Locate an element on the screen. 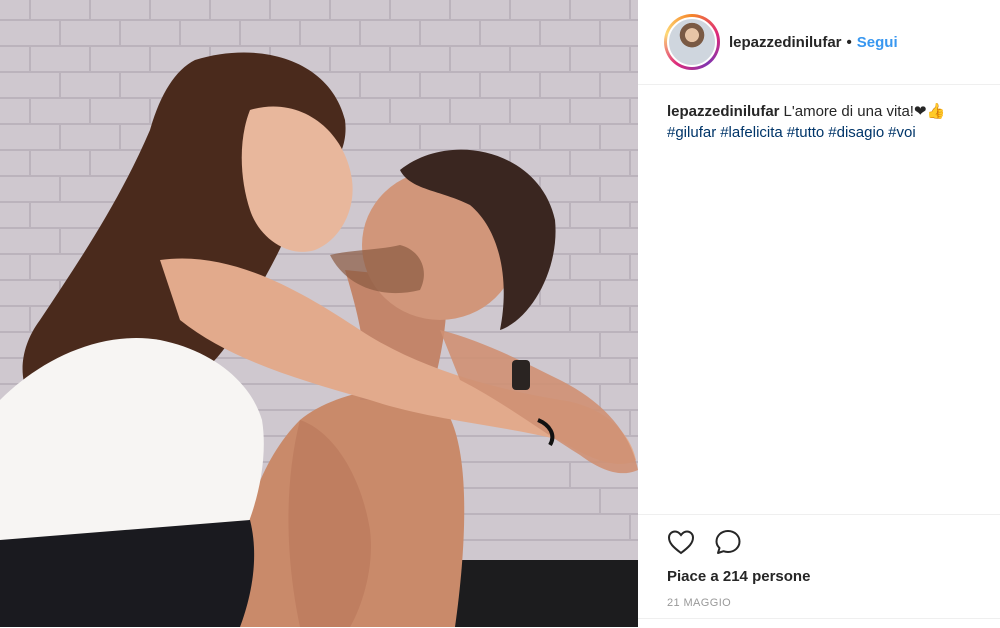 This screenshot has width=1000, height=628. follow-button: Segui is located at coordinates (877, 42).